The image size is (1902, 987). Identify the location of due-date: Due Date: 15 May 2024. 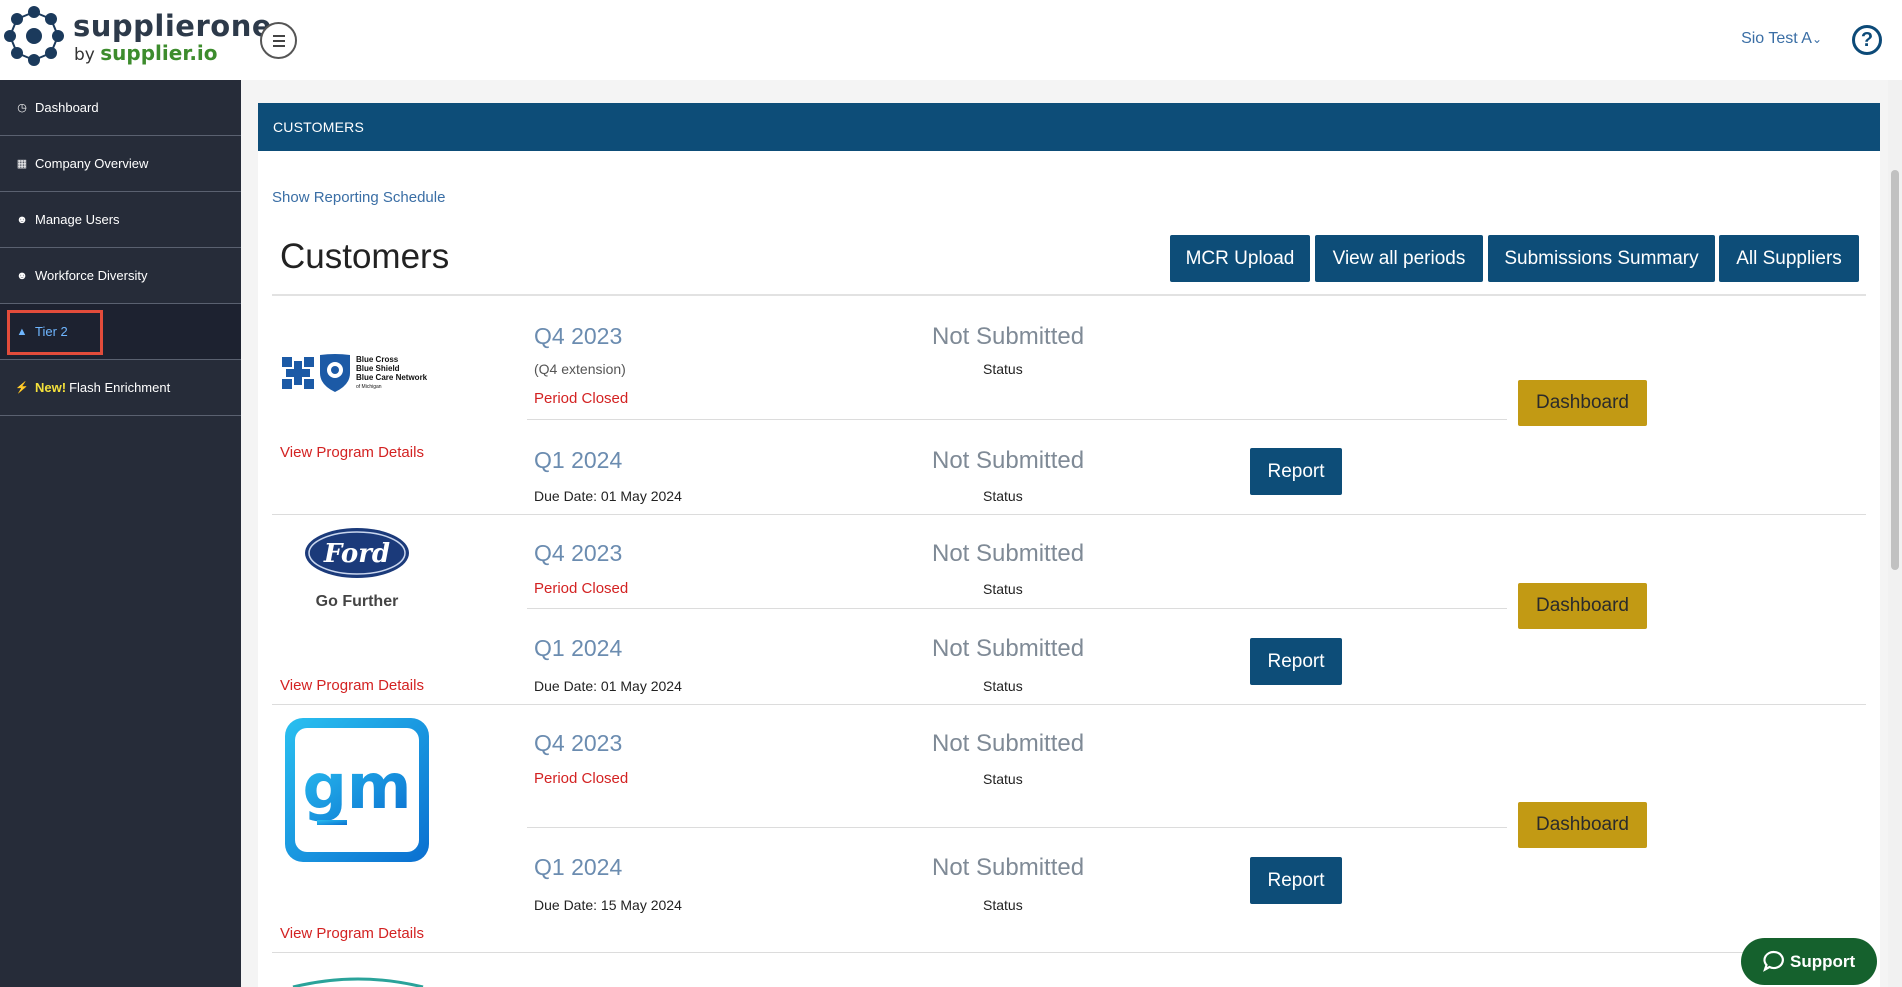
(608, 905).